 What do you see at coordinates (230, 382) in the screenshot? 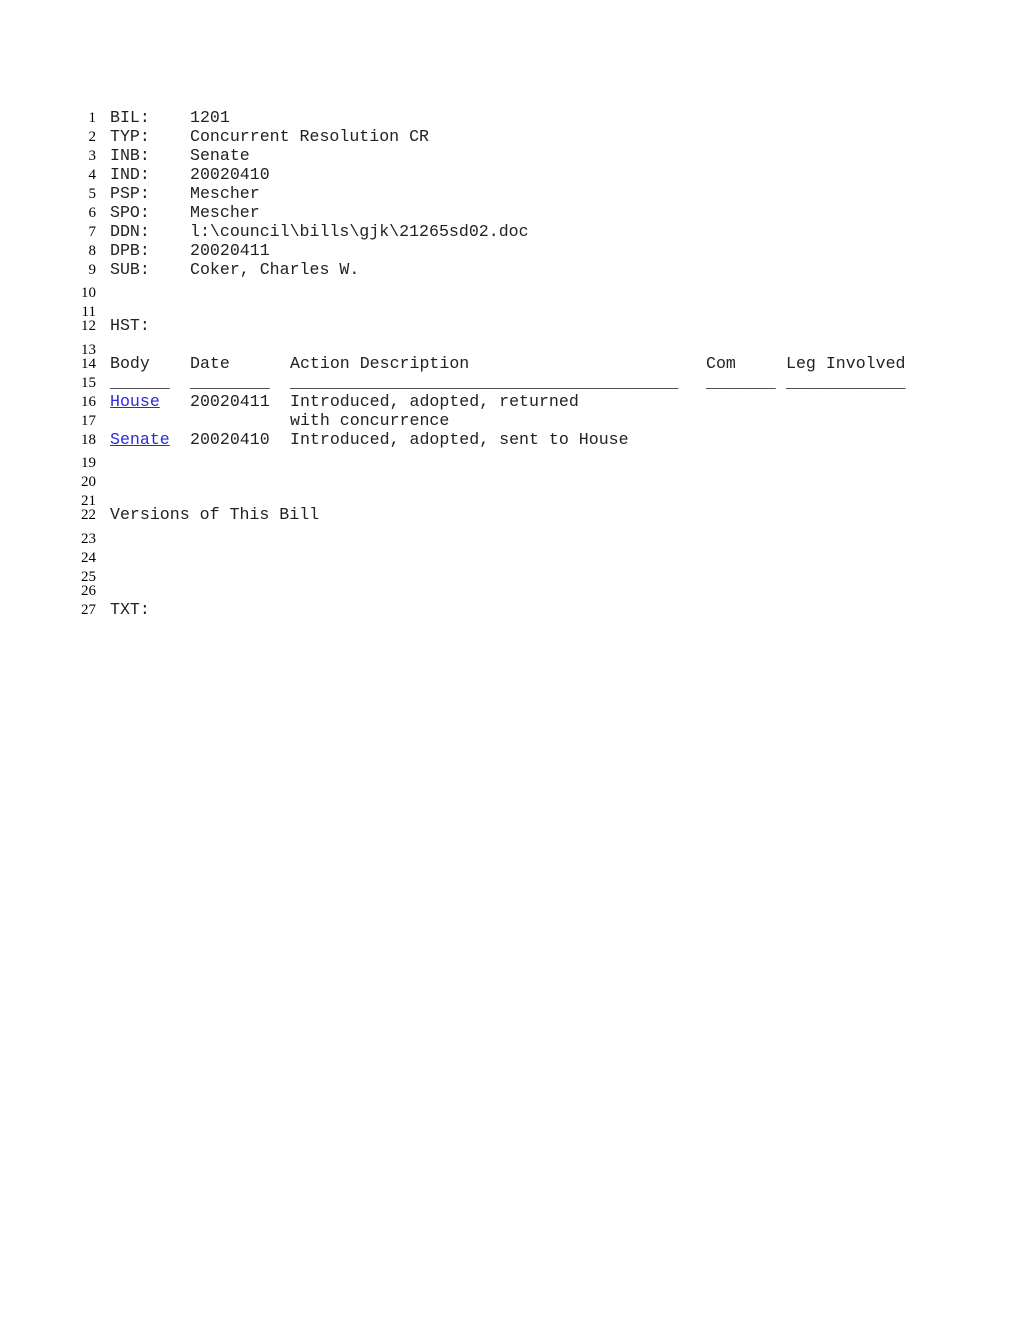
I see `column-underline: ________` at bounding box center [230, 382].